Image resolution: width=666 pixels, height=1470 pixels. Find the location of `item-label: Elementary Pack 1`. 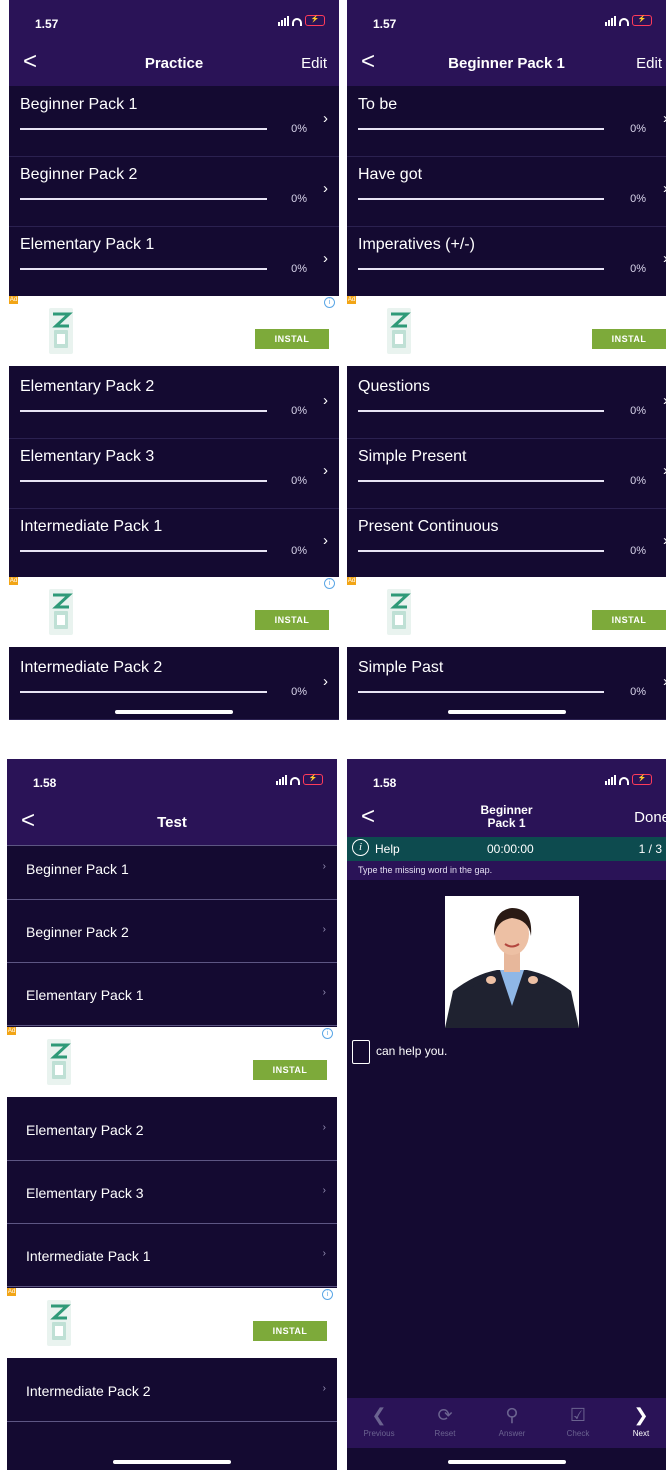

item-label: Elementary Pack 1 is located at coordinates (85, 995).